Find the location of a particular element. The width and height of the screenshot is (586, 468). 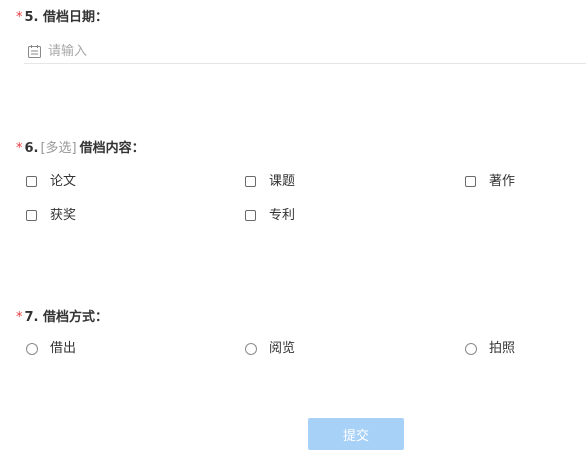

question-7-title: * 7. 借档方式： is located at coordinates (62, 318).